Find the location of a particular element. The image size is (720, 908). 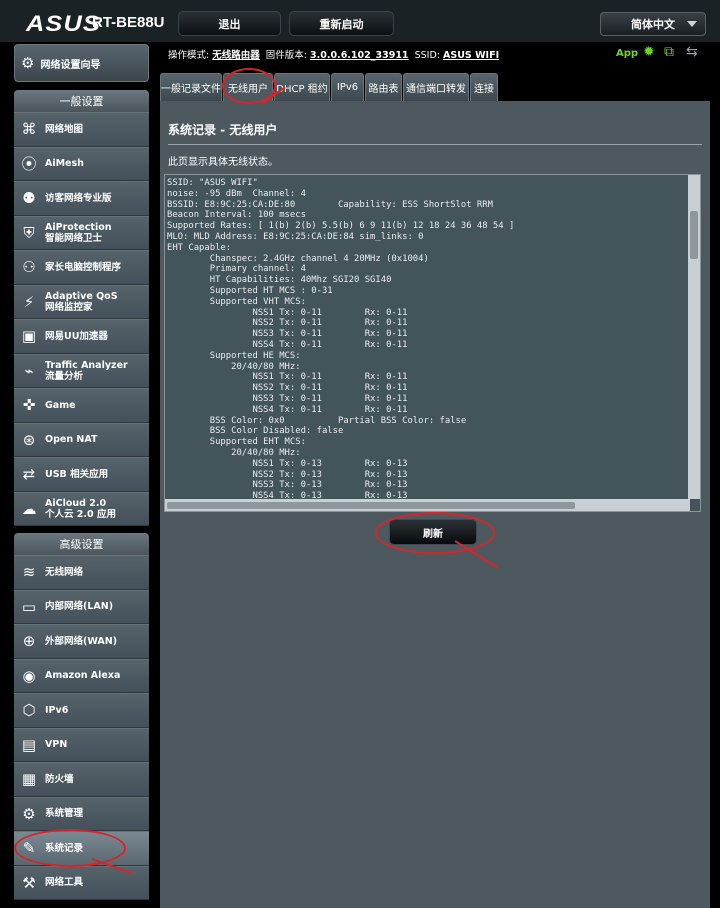

open-nat-icon: ⊛ is located at coordinates (29, 439).